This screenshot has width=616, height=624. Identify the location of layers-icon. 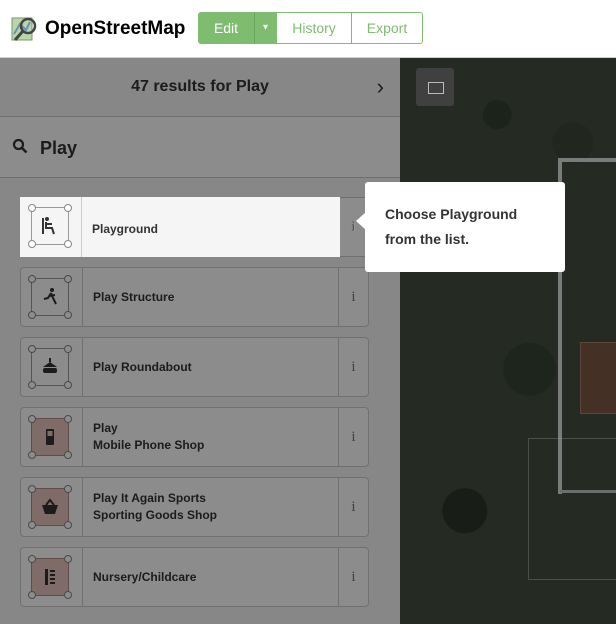
(436, 88).